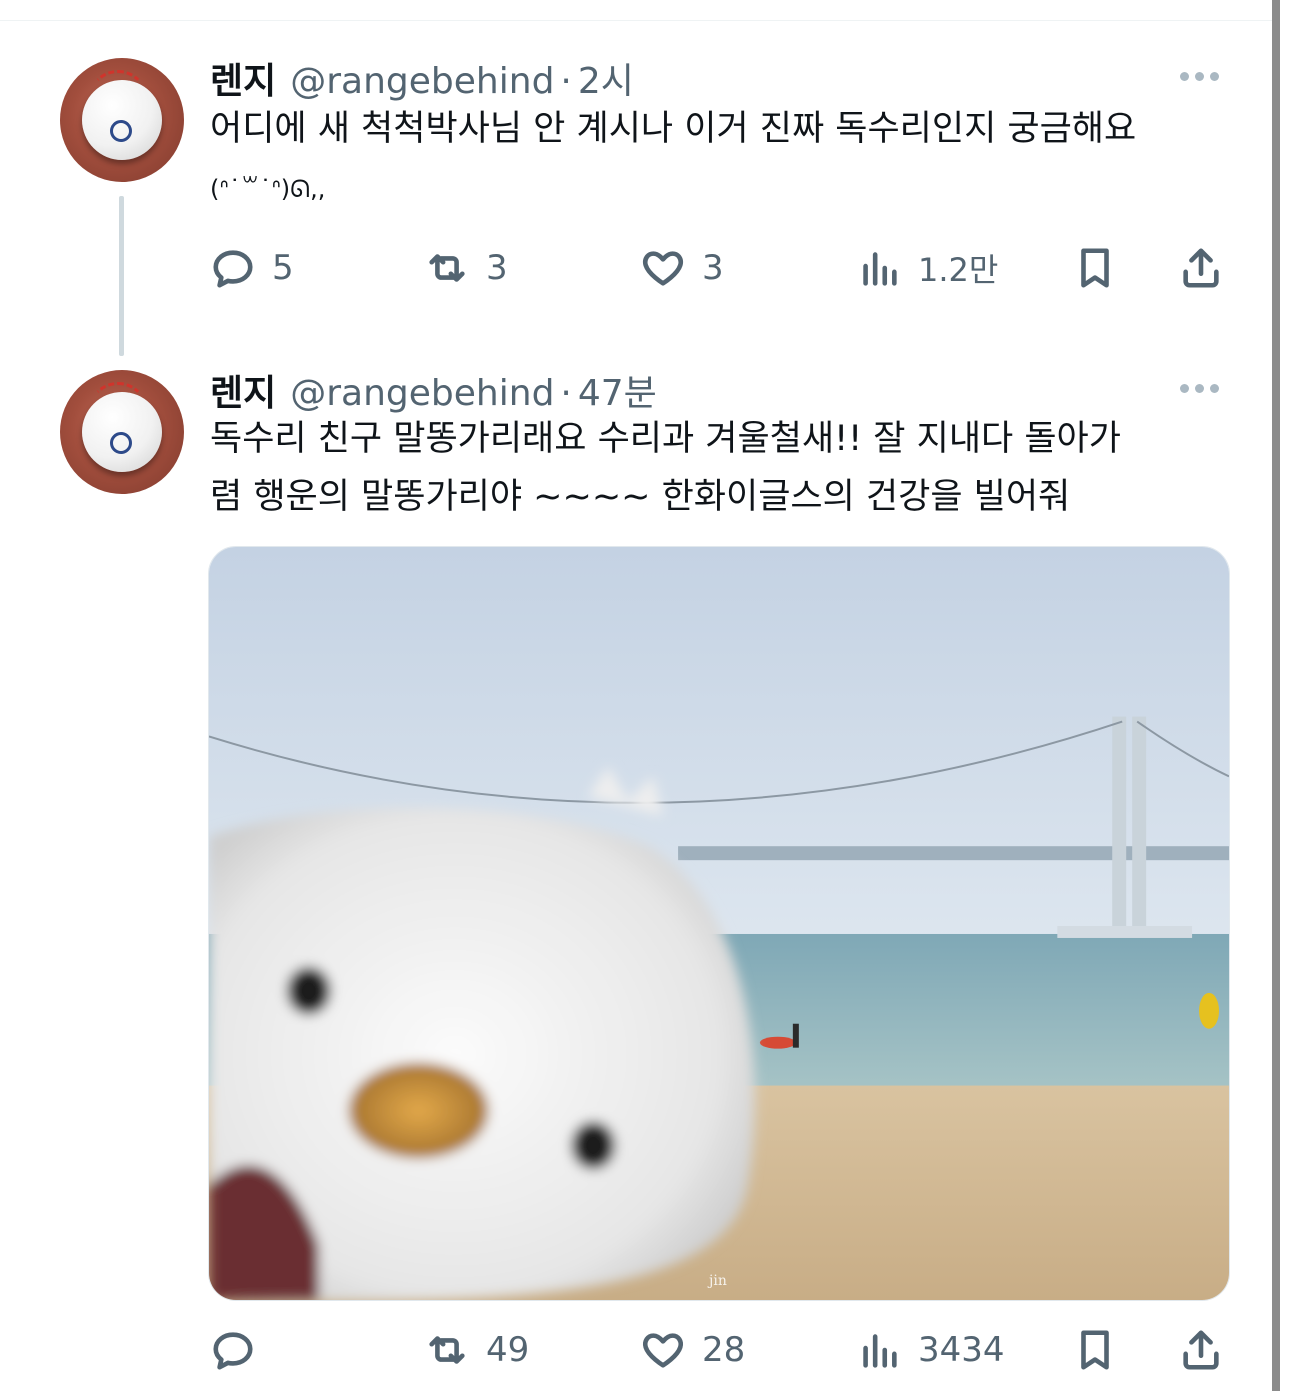 The width and height of the screenshot is (1290, 1391). I want to click on reply-button: 5, so click(252, 268).